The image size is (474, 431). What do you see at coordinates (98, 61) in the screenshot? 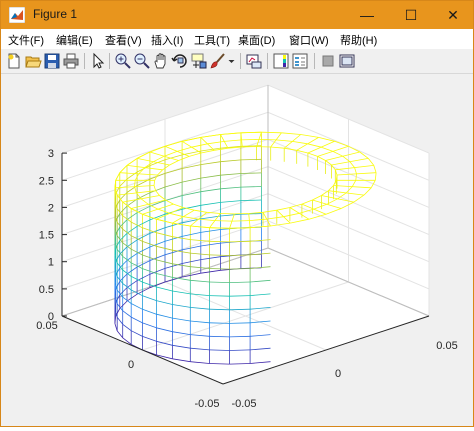
I see `edit-plot-arrow-icon` at bounding box center [98, 61].